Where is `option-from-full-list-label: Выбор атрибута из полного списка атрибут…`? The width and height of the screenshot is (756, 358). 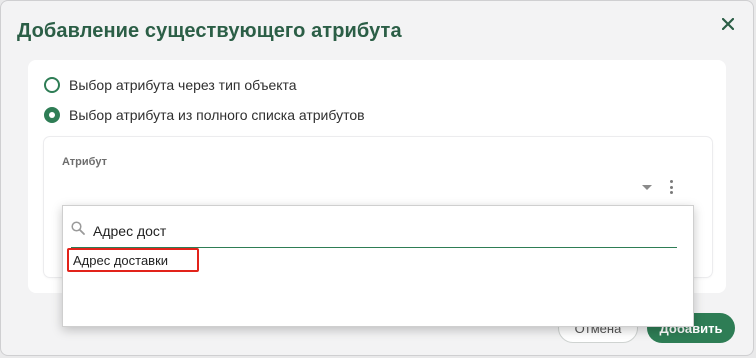 option-from-full-list-label: Выбор атрибута из полного списка атрибут… is located at coordinates (217, 115).